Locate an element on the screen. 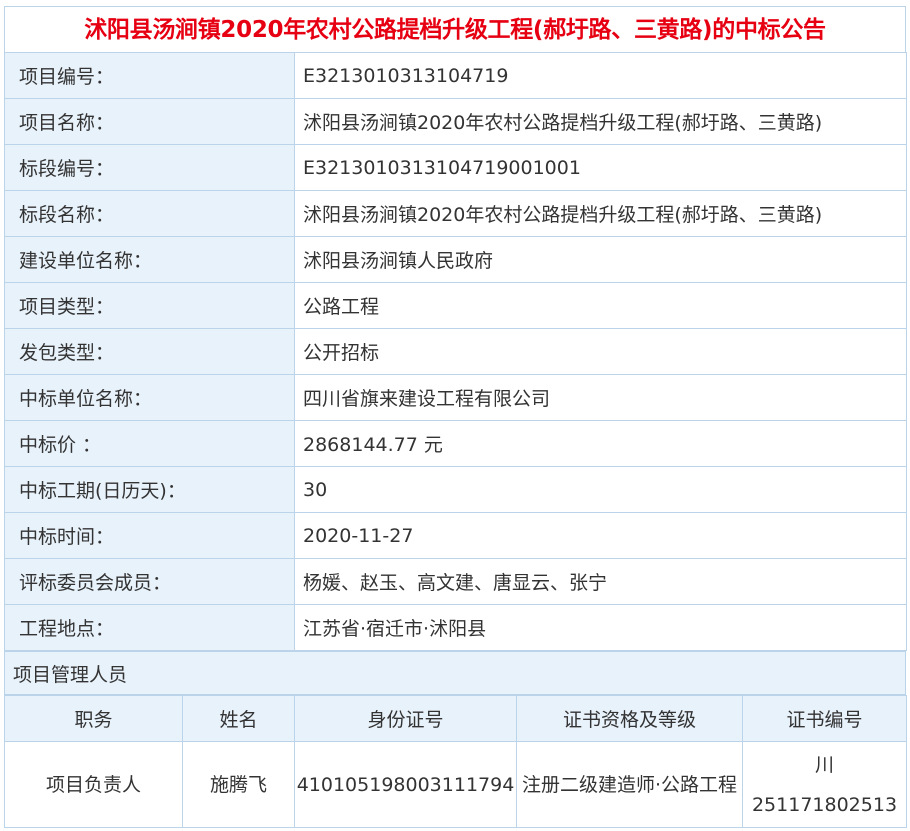 This screenshot has width=910, height=831. info-value: 沭阳县汤涧镇人民政府 is located at coordinates (600, 259).